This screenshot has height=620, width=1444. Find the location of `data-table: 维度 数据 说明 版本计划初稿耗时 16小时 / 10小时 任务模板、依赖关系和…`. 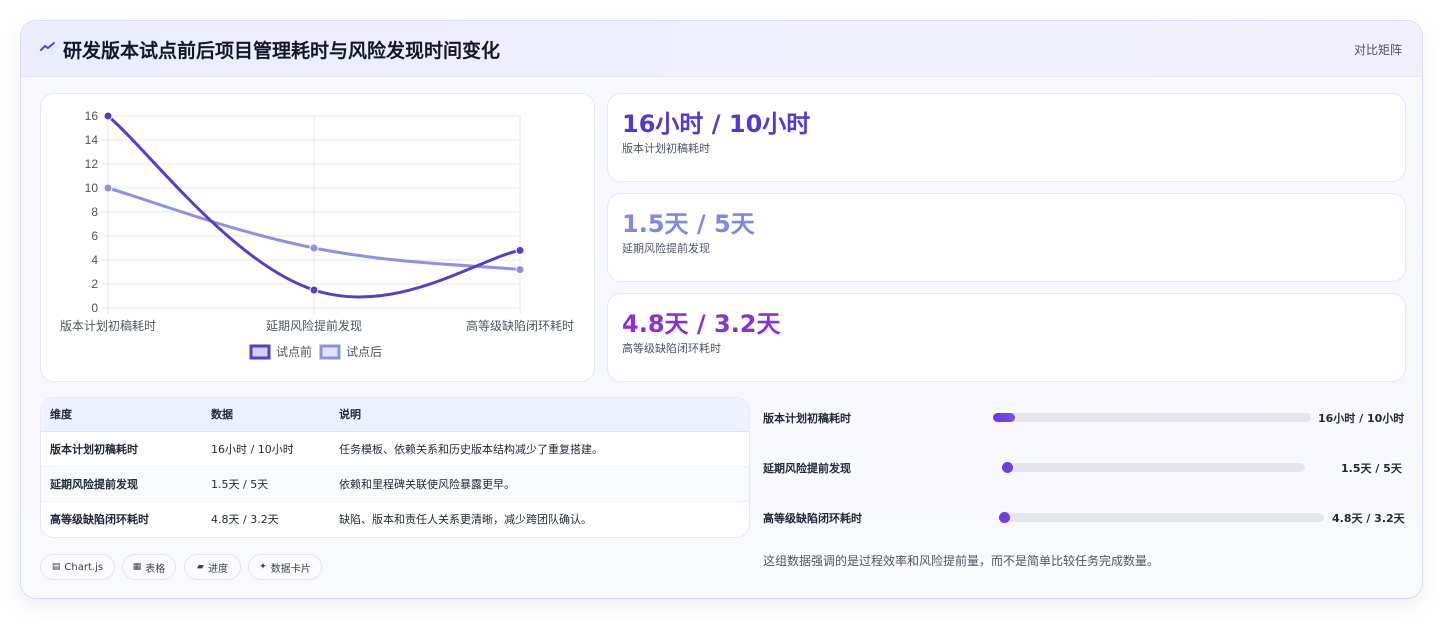

data-table: 维度 数据 说明 版本计划初稿耗时 16小时 / 10小时 任务模板、依赖关系和… is located at coordinates (395, 467).